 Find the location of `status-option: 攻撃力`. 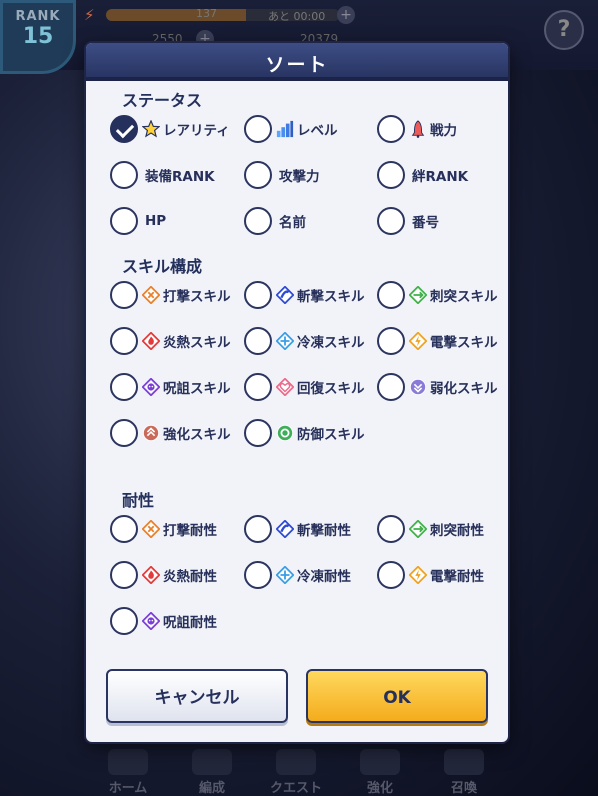

status-option: 攻撃力 is located at coordinates (282, 175).